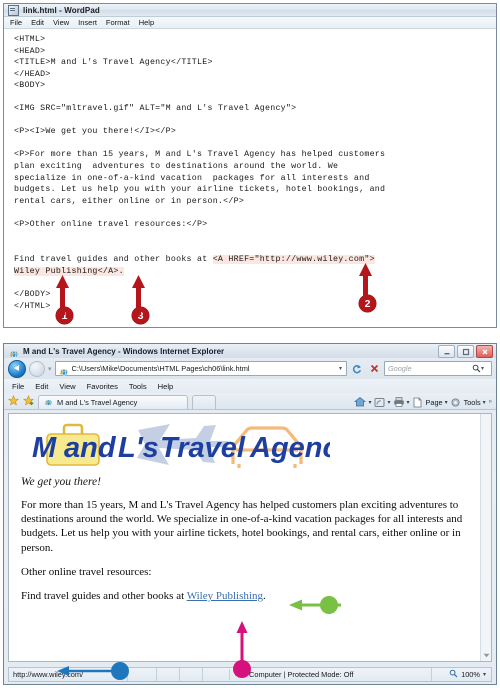 This screenshot has height=688, width=500. Describe the element at coordinates (369, 402) in the screenshot. I see `home-dropdown-icon: ▾` at that location.